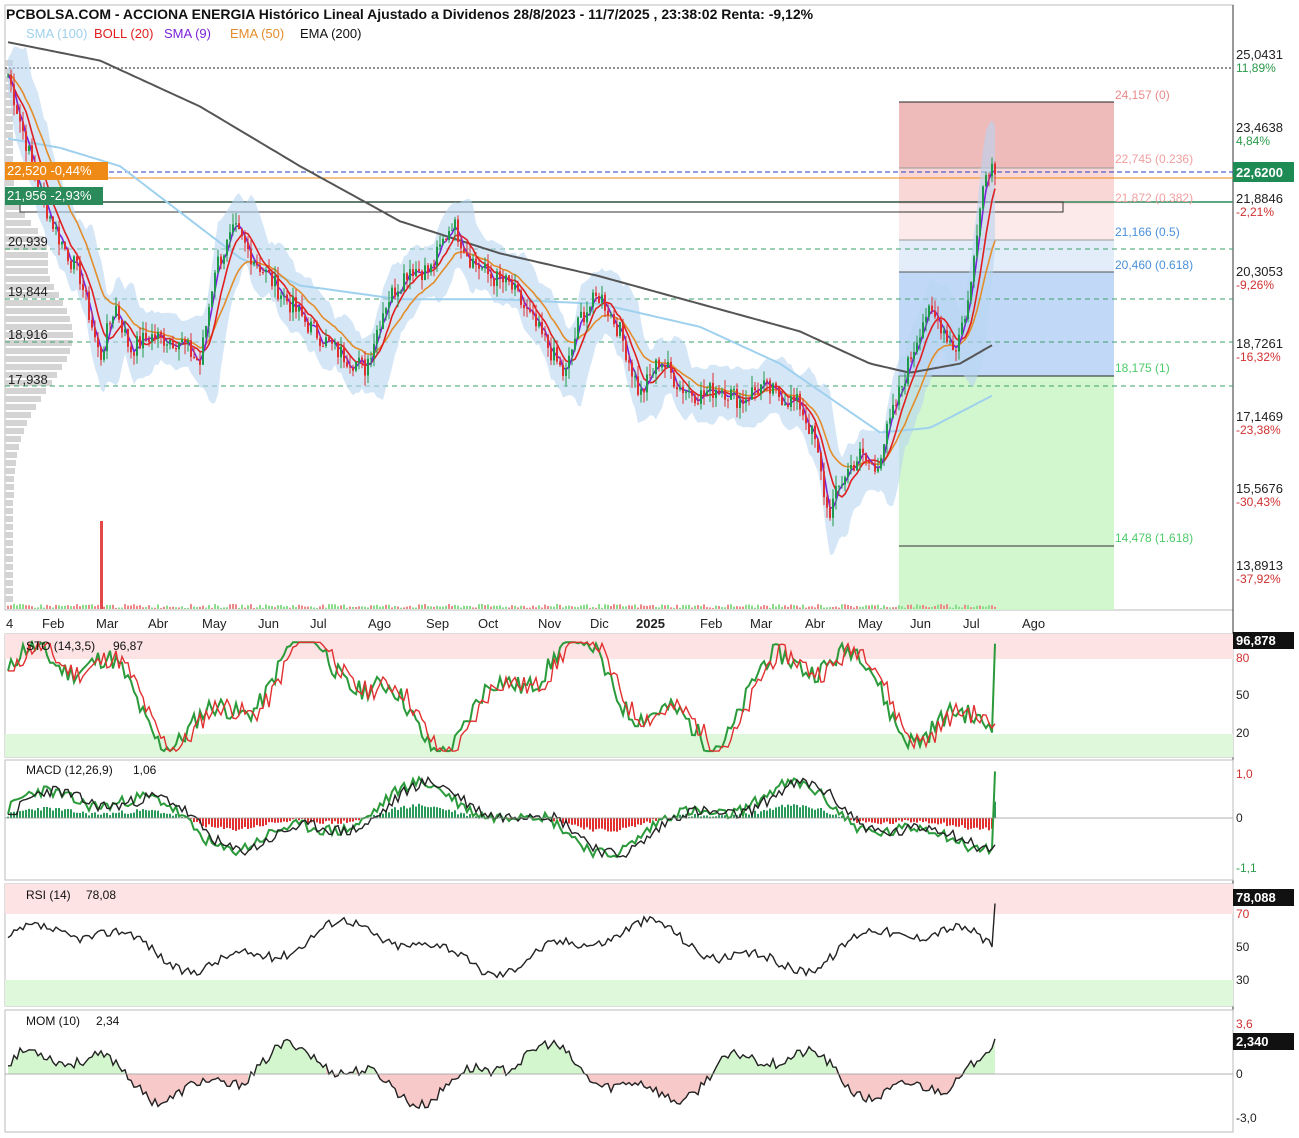 This screenshot has height=1138, width=1299. I want to click on sto-badge-text: 96,878, so click(1256, 640).